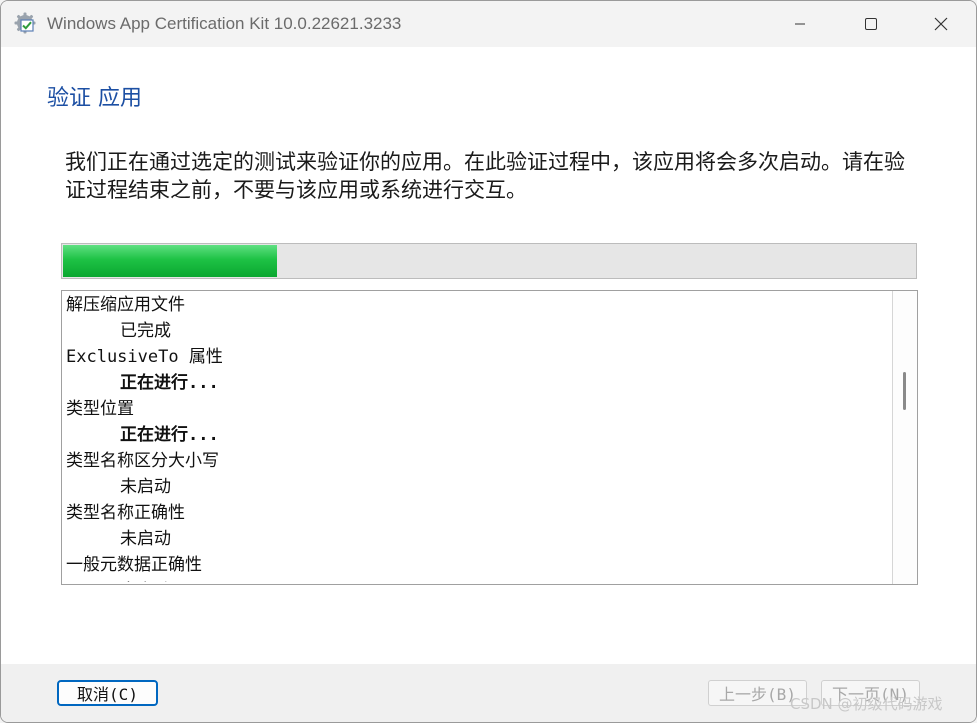  I want to click on scroll-thumb, so click(904, 391).